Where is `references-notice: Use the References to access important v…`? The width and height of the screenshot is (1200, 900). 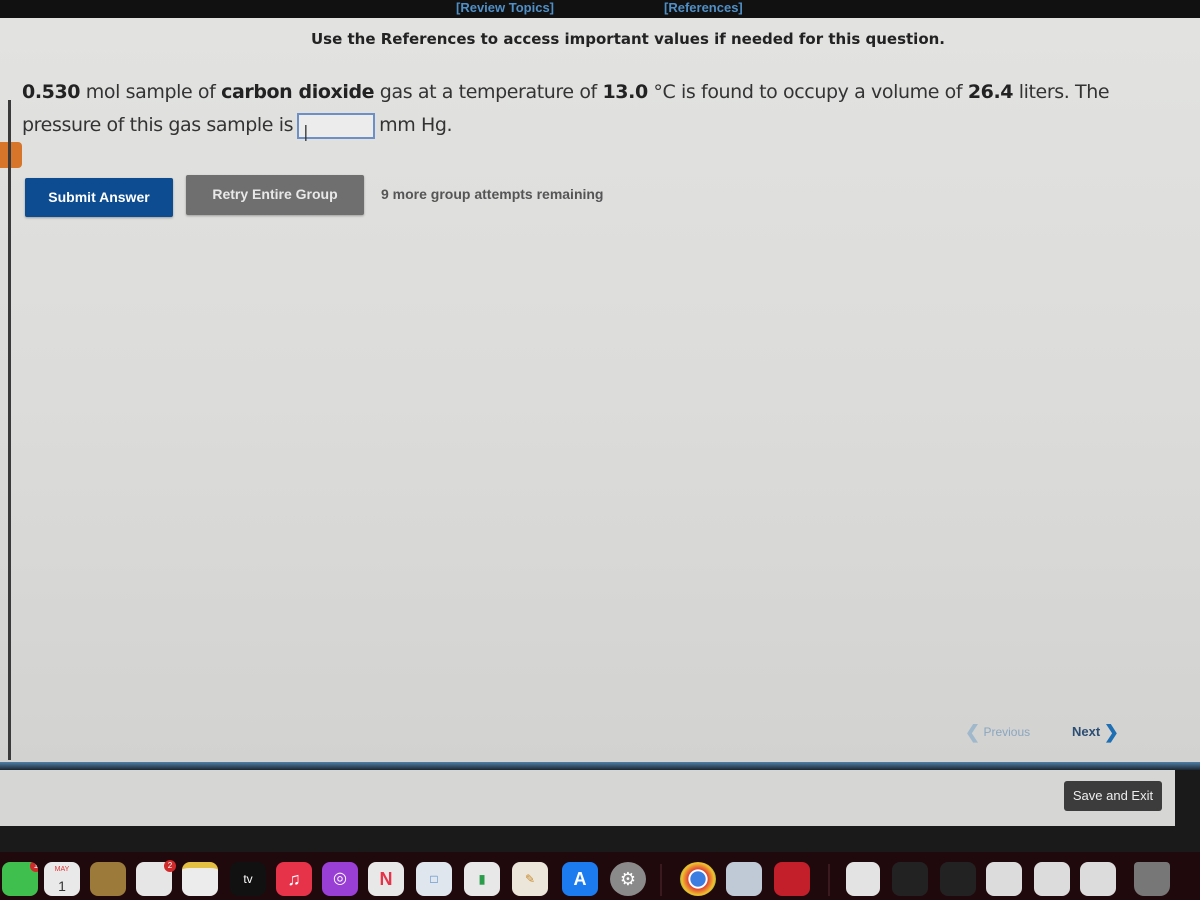
references-notice: Use the References to access important v… is located at coordinates (628, 39).